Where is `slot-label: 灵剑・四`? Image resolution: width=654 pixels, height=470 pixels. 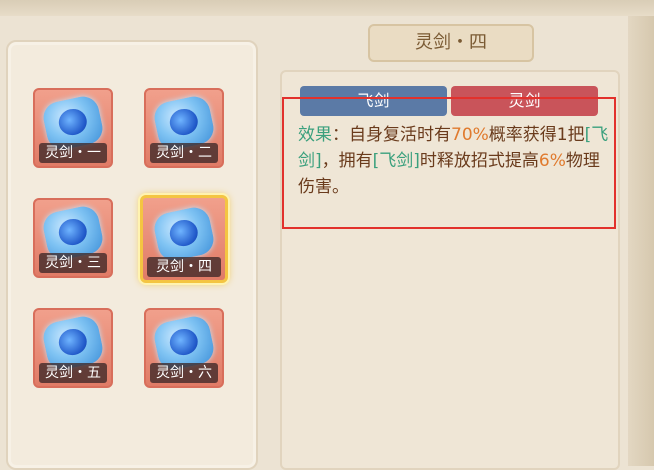 slot-label: 灵剑・四 is located at coordinates (184, 267).